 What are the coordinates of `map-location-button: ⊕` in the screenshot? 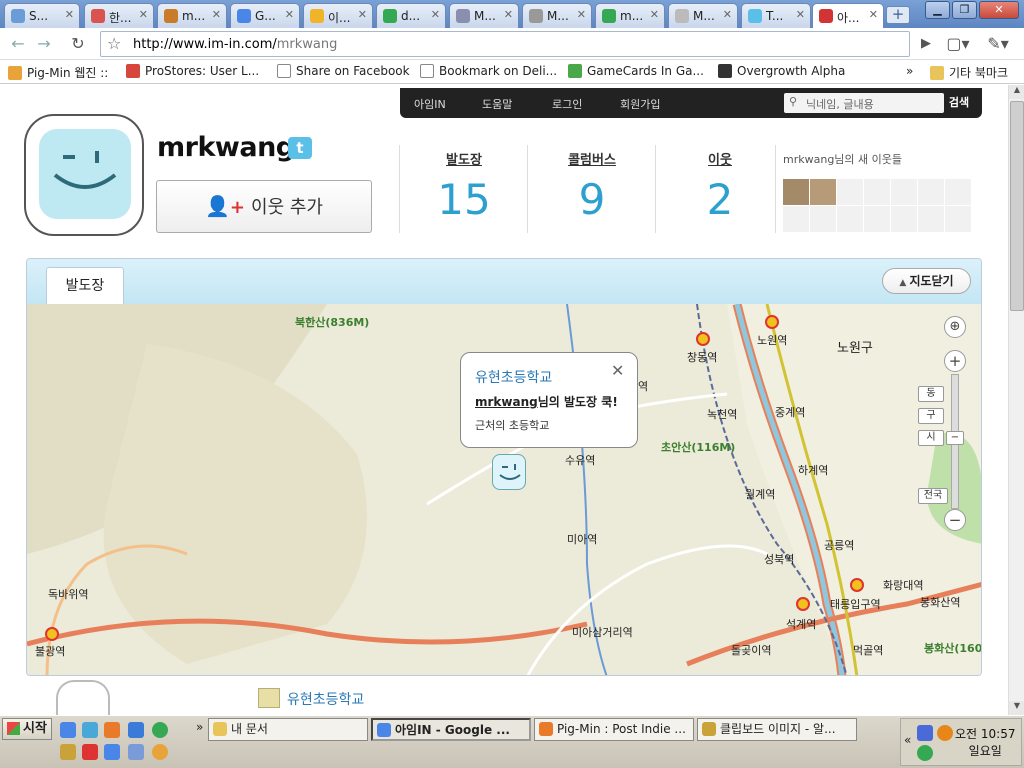 It's located at (955, 327).